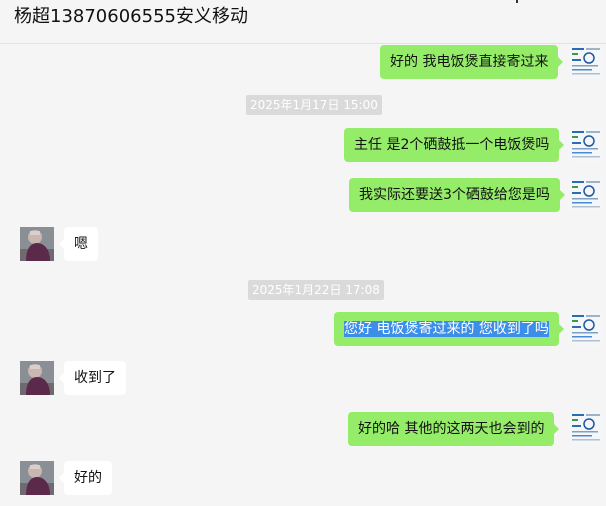 This screenshot has height=506, width=606. I want to click on message-bubble-outgoing: 我实际还要送3个硒鼓给您是吗, so click(457, 195).